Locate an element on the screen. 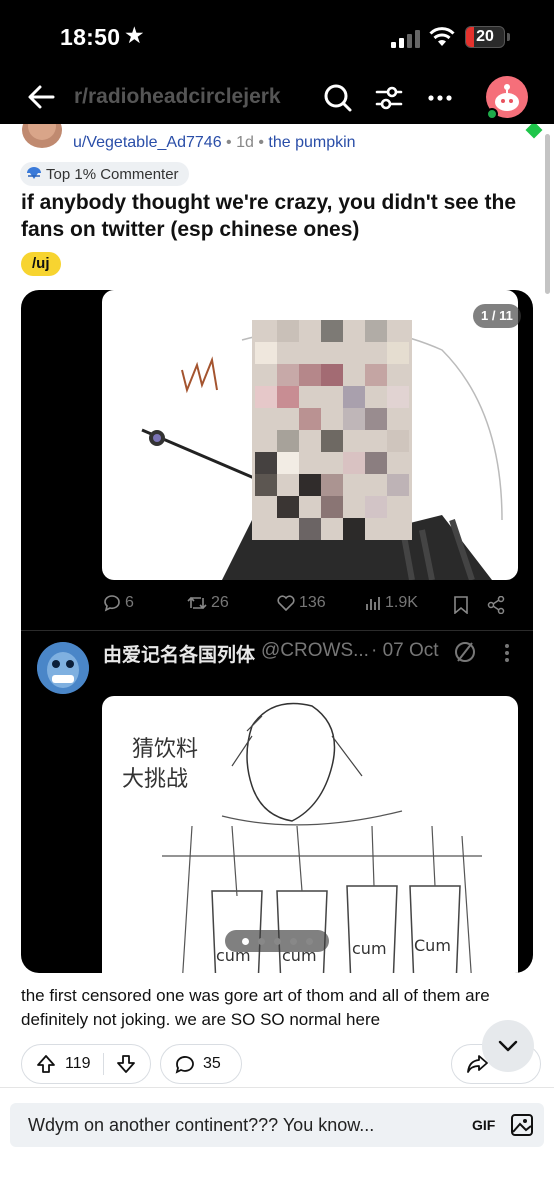  comment-count: 35 is located at coordinates (212, 1063).